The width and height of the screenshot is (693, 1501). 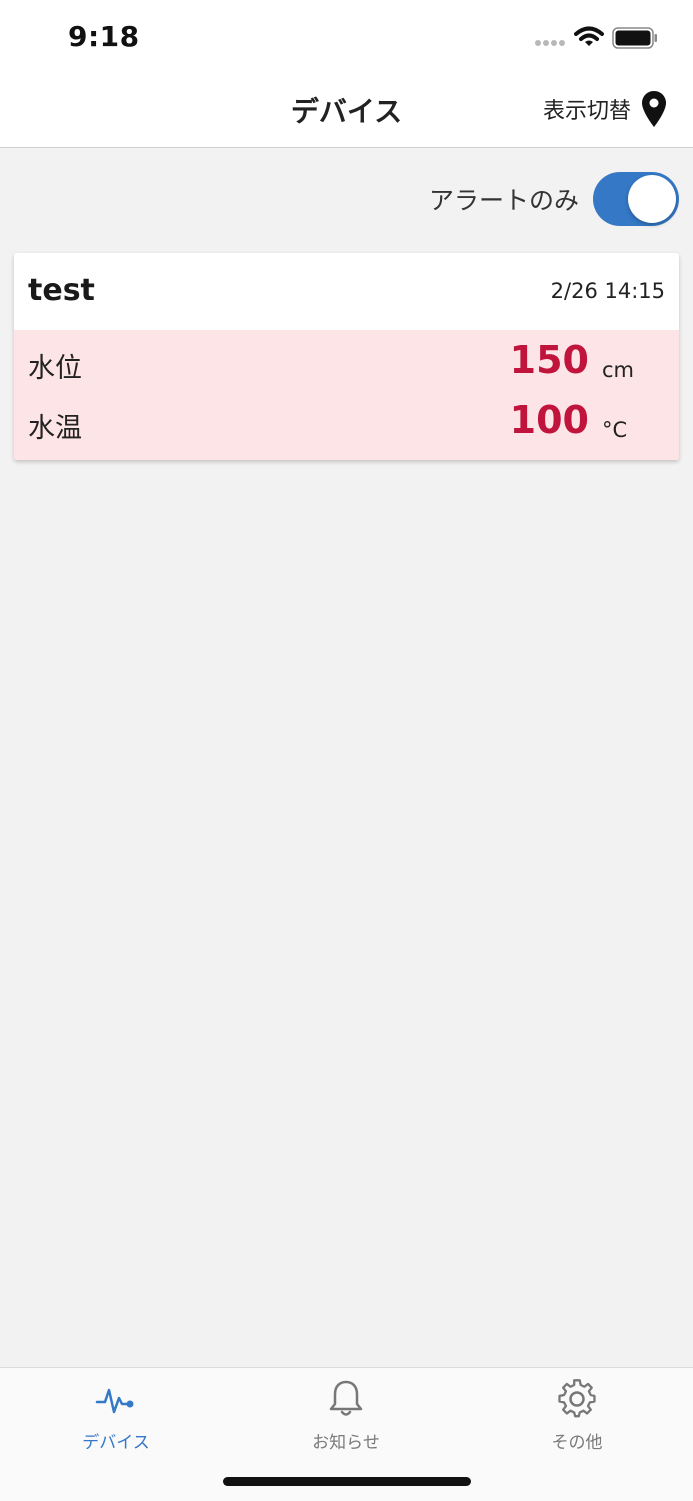 I want to click on tab-label: その他, so click(x=577, y=1443).